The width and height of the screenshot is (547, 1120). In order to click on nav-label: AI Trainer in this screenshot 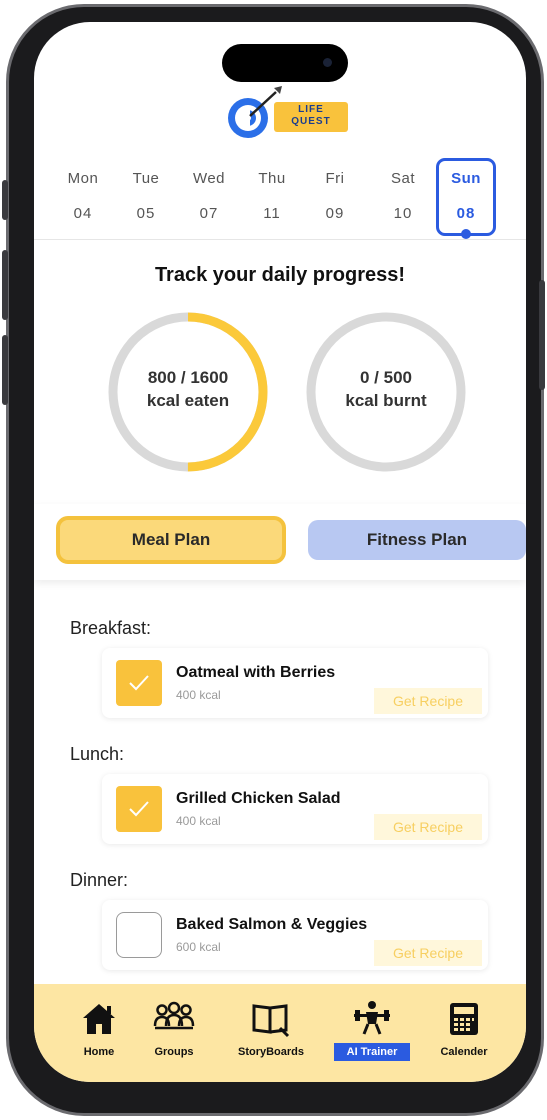, I will do `click(372, 1052)`.